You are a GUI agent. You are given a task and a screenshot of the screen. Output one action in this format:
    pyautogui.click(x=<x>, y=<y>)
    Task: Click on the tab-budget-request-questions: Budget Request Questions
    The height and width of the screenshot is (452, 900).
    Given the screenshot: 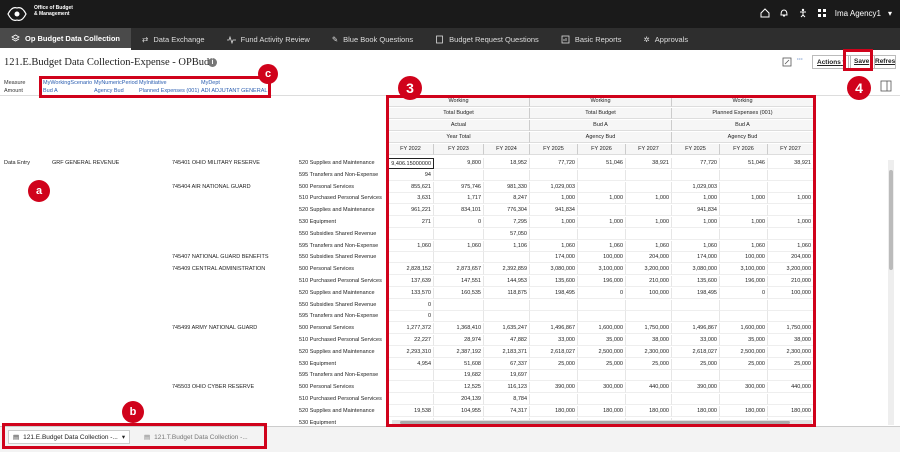 What is the action you would take?
    pyautogui.click(x=487, y=39)
    